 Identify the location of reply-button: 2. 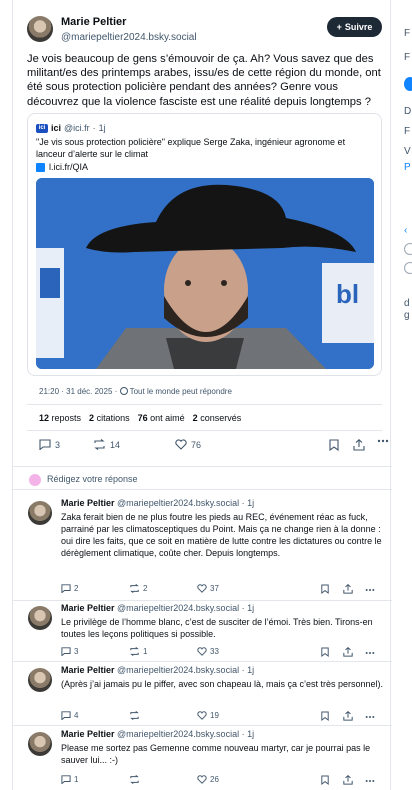
(69, 588).